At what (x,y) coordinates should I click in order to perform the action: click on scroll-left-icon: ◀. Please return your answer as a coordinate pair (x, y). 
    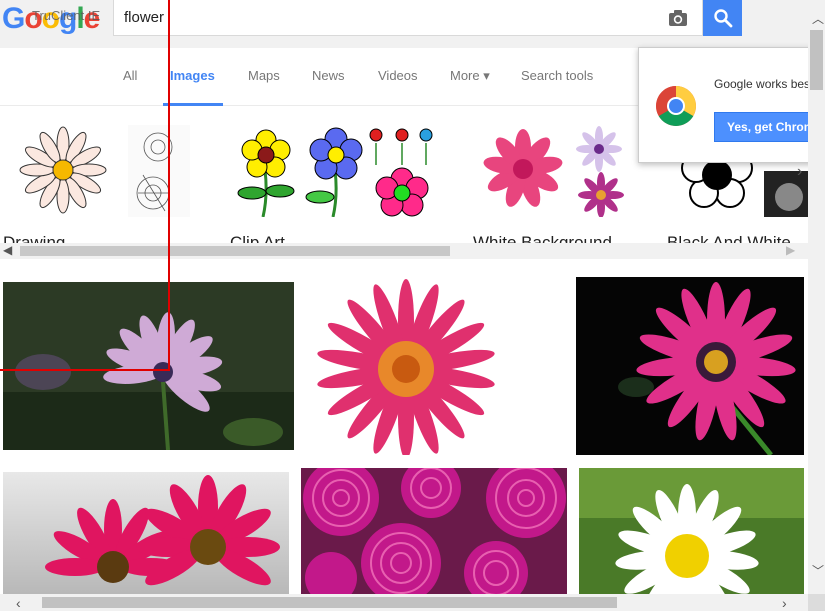
    Looking at the image, I should click on (7, 250).